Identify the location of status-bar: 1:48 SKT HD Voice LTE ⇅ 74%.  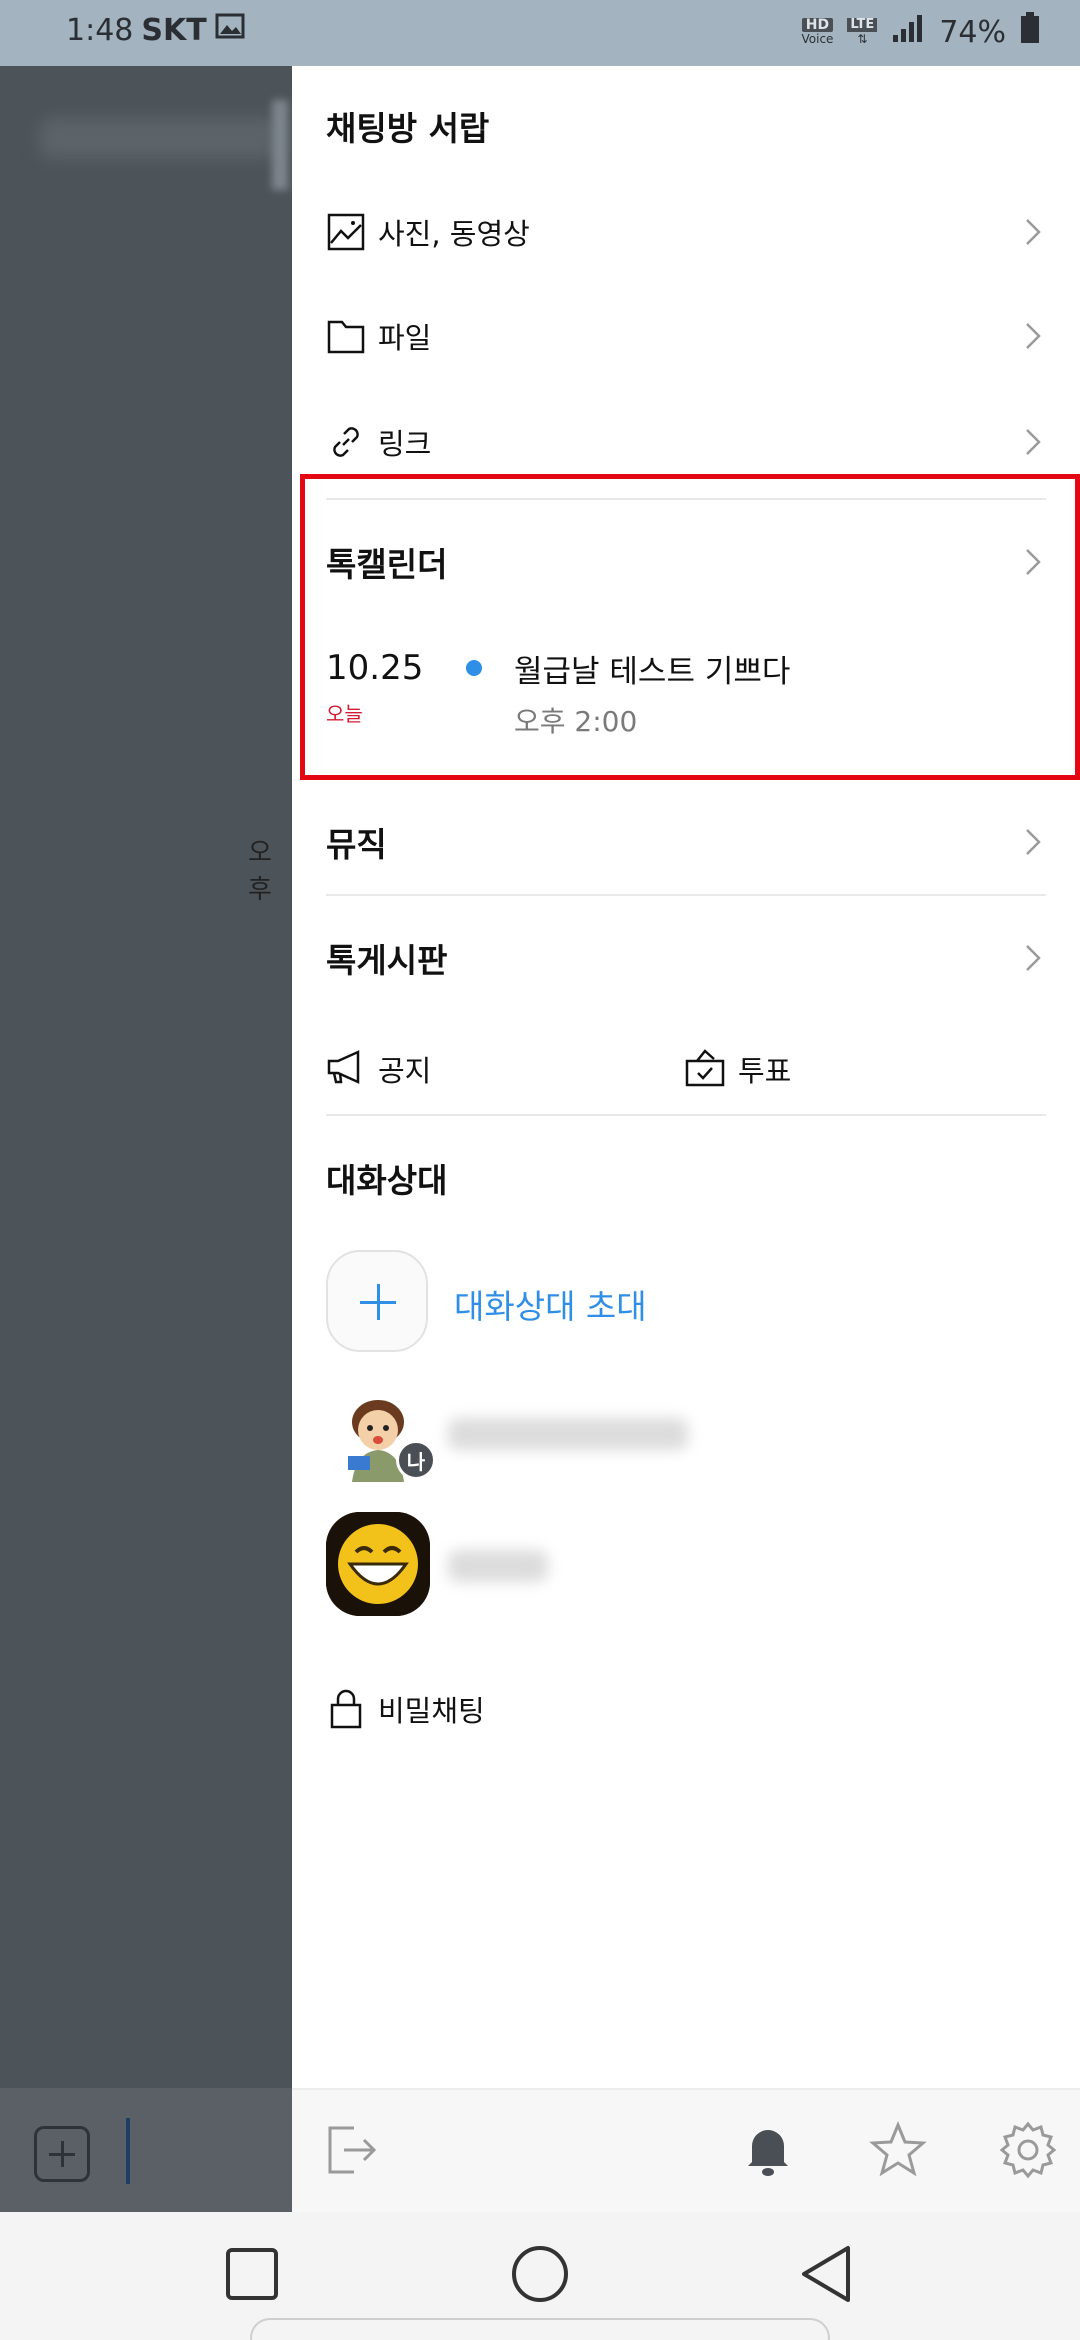
(540, 33).